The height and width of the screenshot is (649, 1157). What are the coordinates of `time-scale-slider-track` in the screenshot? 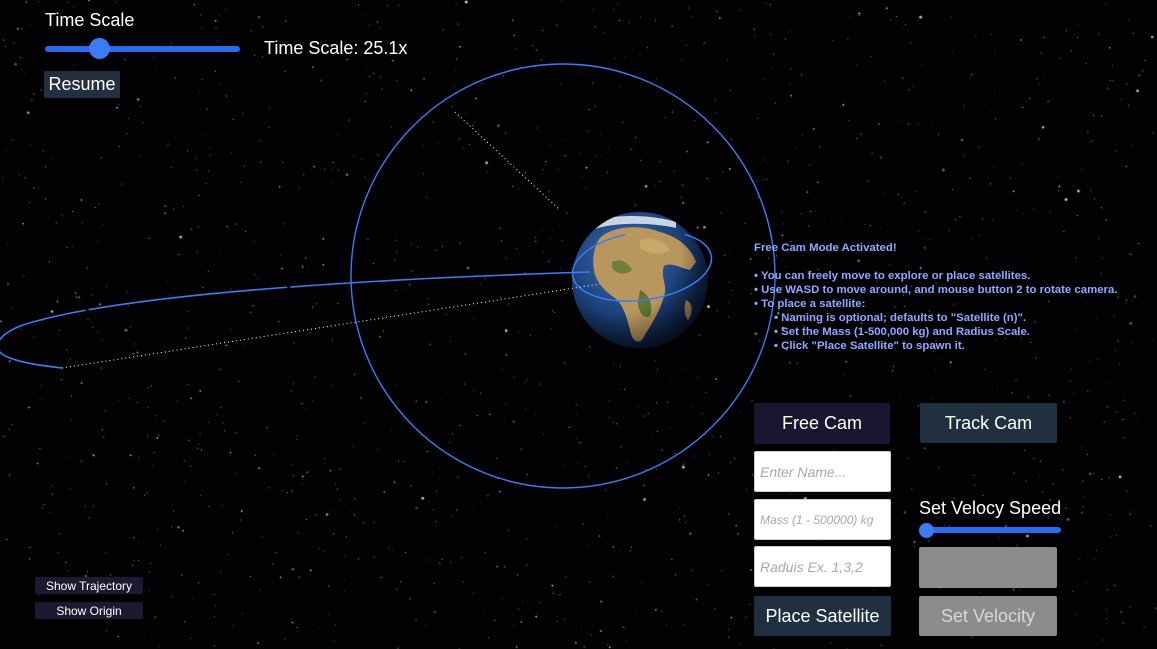 It's located at (142, 49).